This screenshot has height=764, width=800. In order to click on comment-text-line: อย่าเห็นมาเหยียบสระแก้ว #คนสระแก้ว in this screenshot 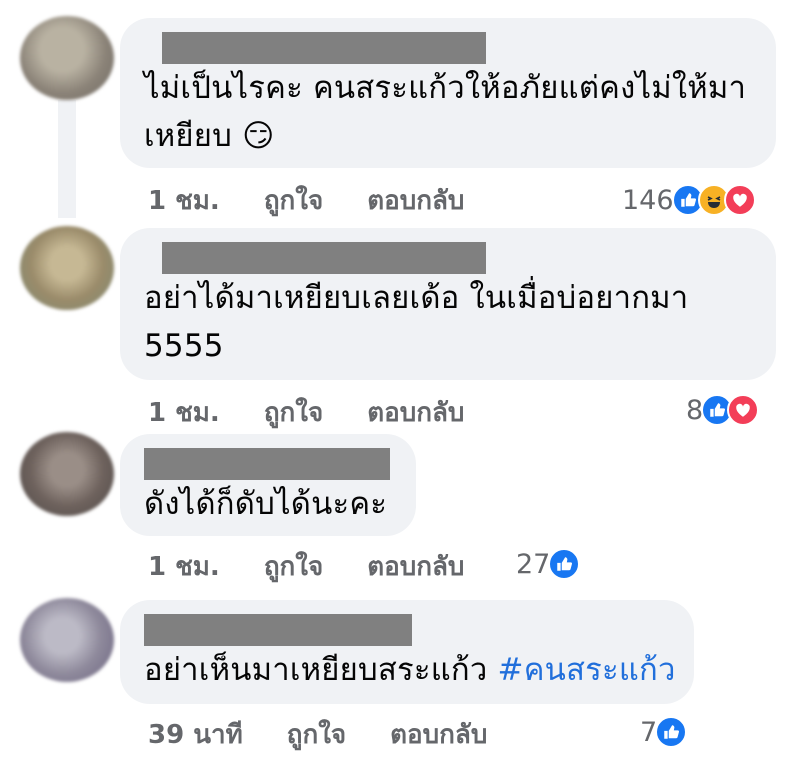, I will do `click(409, 670)`.